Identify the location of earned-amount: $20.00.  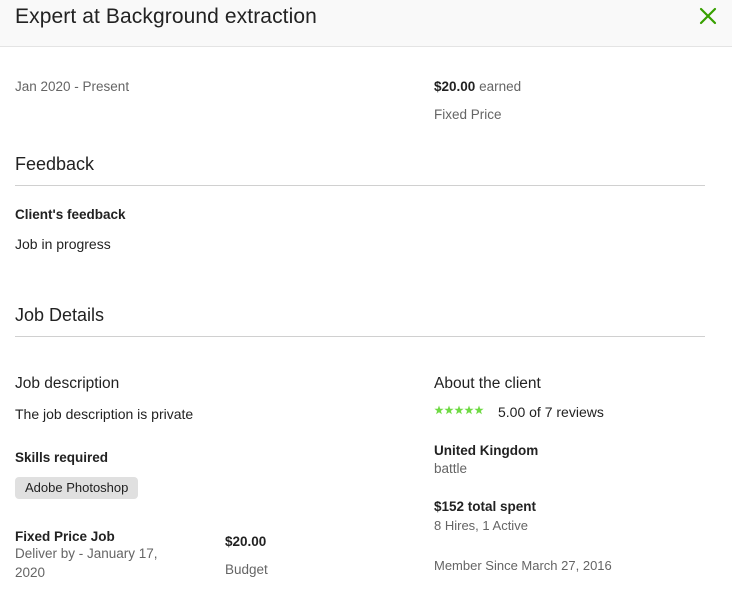
(455, 86).